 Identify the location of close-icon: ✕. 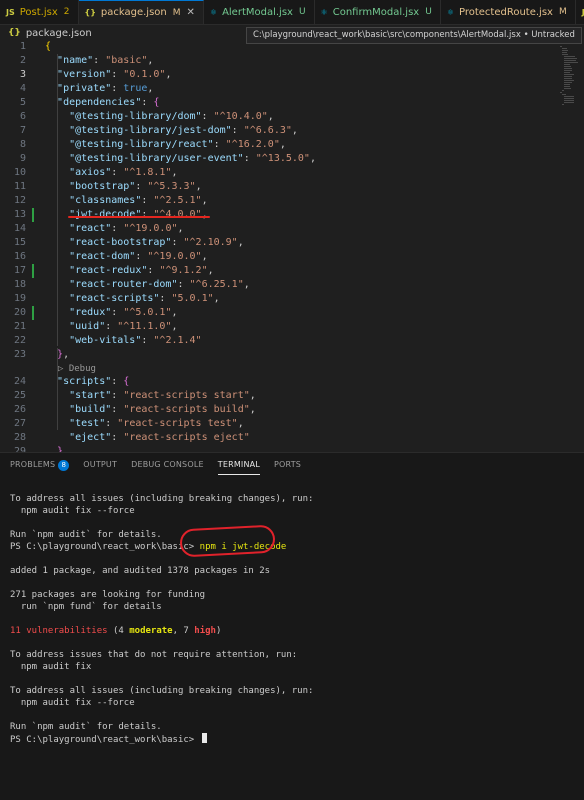
(191, 12).